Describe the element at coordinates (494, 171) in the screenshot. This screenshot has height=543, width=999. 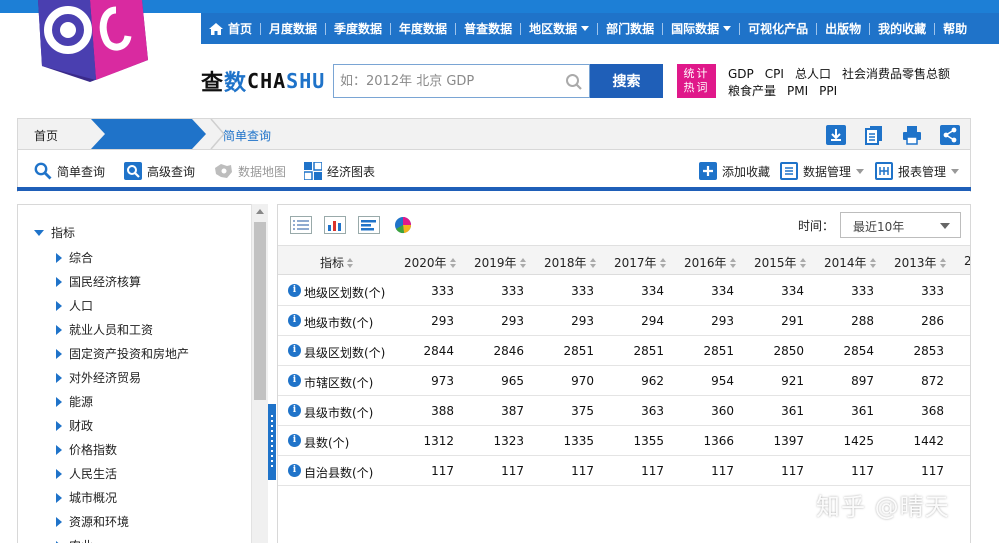
I see `query-toolbar: 简单查询 高级查询 数据地图 经济图表 添加收藏 数据管理 报表管理` at that location.